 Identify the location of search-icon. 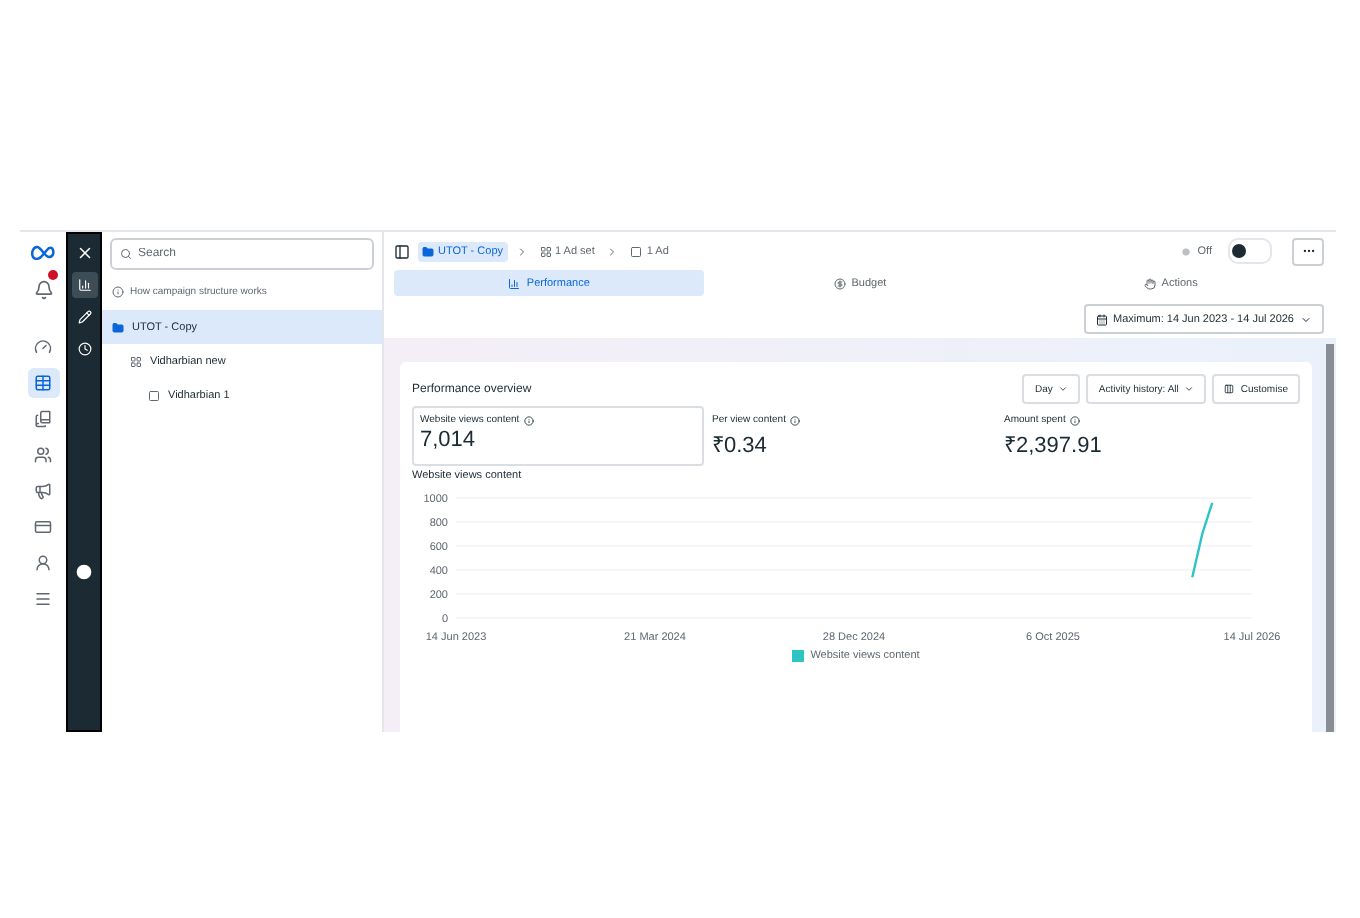
(126, 254).